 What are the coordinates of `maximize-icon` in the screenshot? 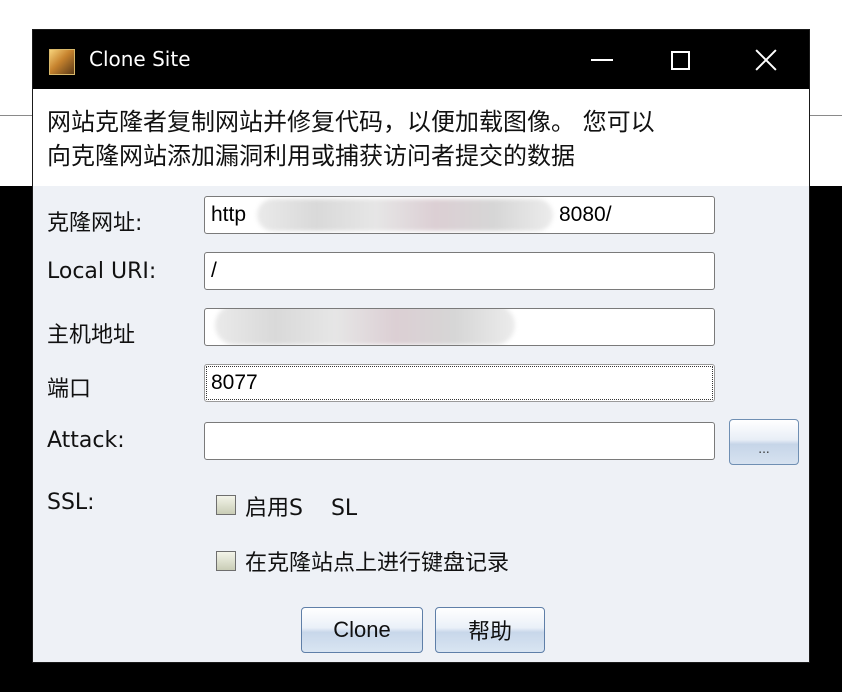 It's located at (680, 60).